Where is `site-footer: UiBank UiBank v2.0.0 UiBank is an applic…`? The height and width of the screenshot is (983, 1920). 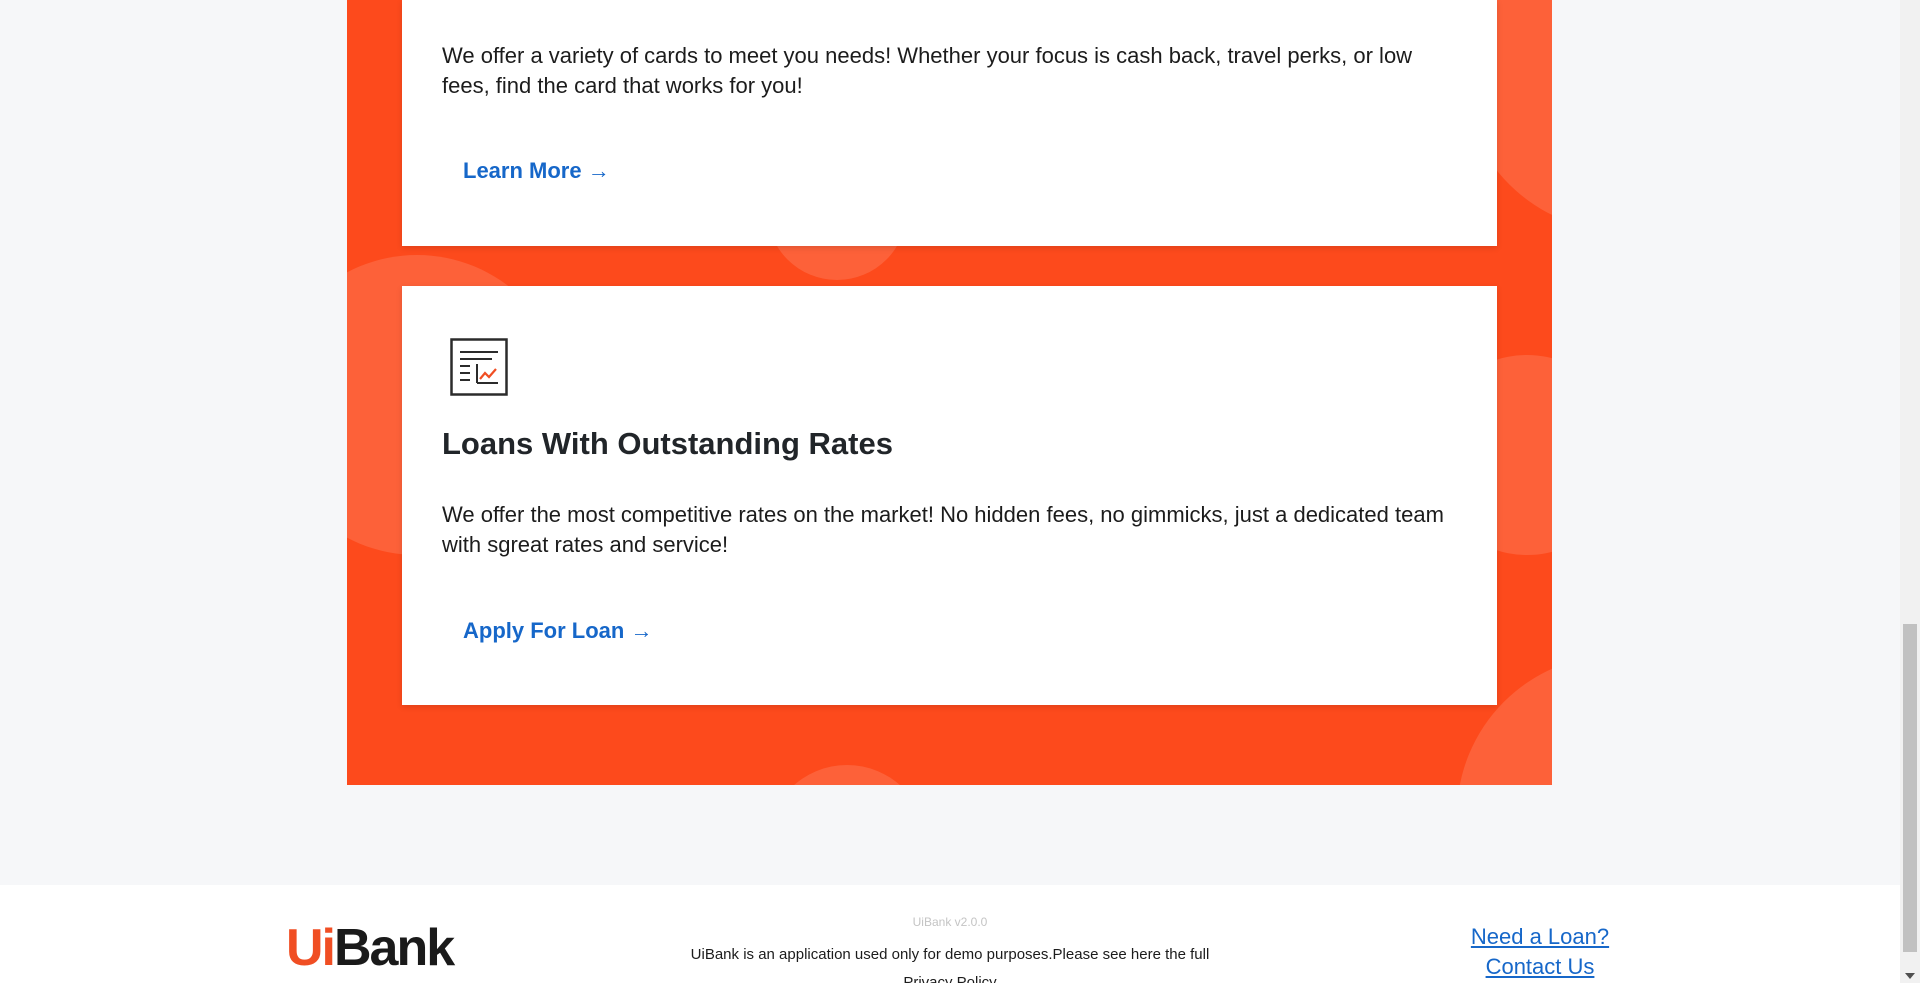
site-footer: UiBank UiBank v2.0.0 UiBank is an applic… is located at coordinates (950, 934).